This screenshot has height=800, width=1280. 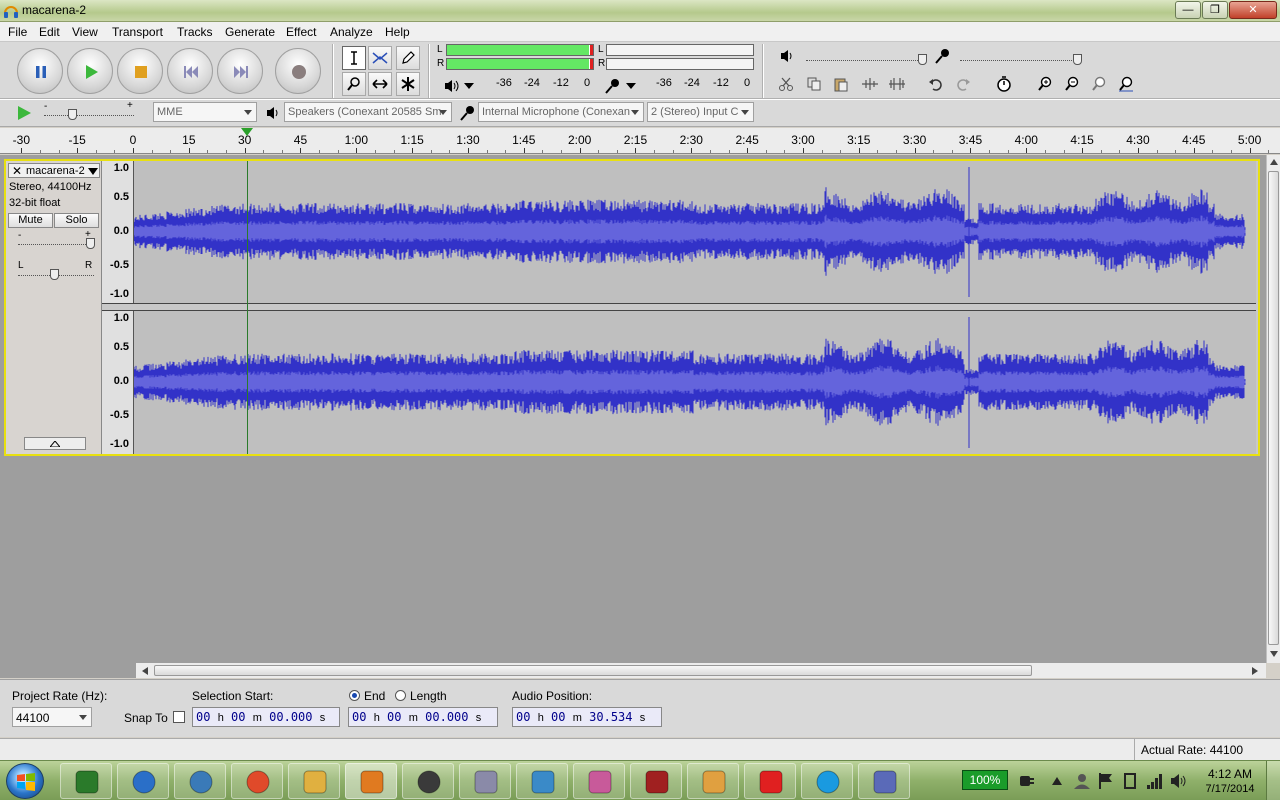 I want to click on show-hidden-icons-icon, so click(x=1057, y=781).